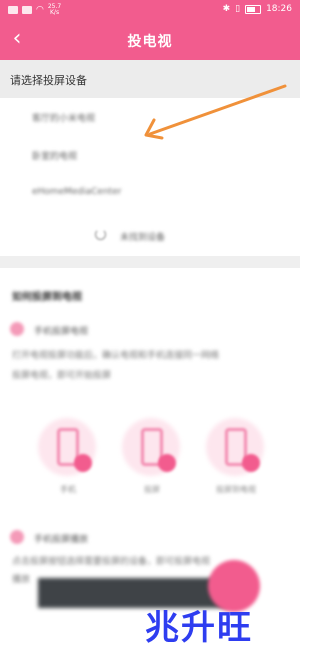 The image size is (320, 666). I want to click on step-one-desc-line2: 投屏电视，即可开始投屏, so click(62, 376).